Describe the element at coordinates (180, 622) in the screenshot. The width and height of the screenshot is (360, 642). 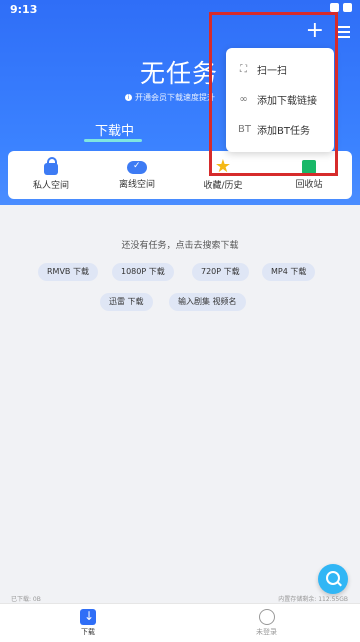
I see `bottom-nav: 下载 未登录` at that location.